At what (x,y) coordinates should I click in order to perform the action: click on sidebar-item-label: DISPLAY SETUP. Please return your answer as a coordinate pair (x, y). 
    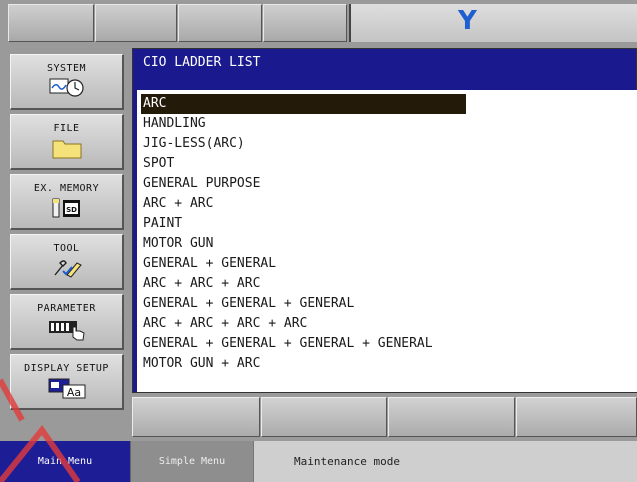
    Looking at the image, I should click on (66, 368).